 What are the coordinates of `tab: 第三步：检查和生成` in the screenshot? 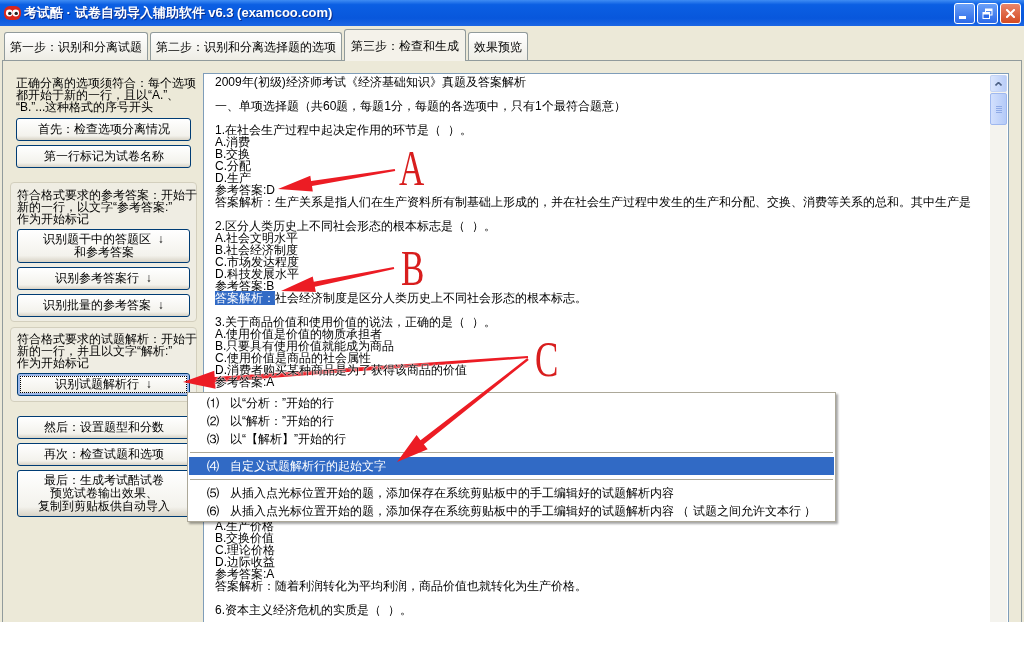 It's located at (405, 45).